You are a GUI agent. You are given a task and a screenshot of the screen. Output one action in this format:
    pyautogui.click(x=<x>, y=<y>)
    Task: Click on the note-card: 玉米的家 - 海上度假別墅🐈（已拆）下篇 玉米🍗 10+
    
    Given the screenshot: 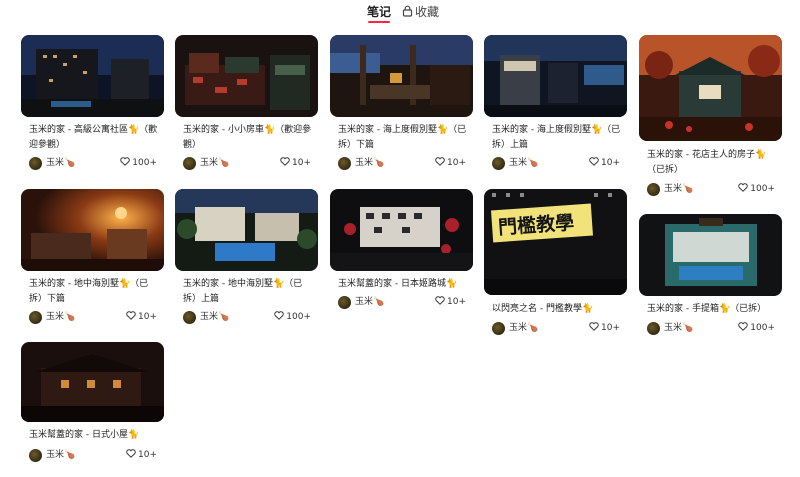 What is the action you would take?
    pyautogui.click(x=401, y=105)
    